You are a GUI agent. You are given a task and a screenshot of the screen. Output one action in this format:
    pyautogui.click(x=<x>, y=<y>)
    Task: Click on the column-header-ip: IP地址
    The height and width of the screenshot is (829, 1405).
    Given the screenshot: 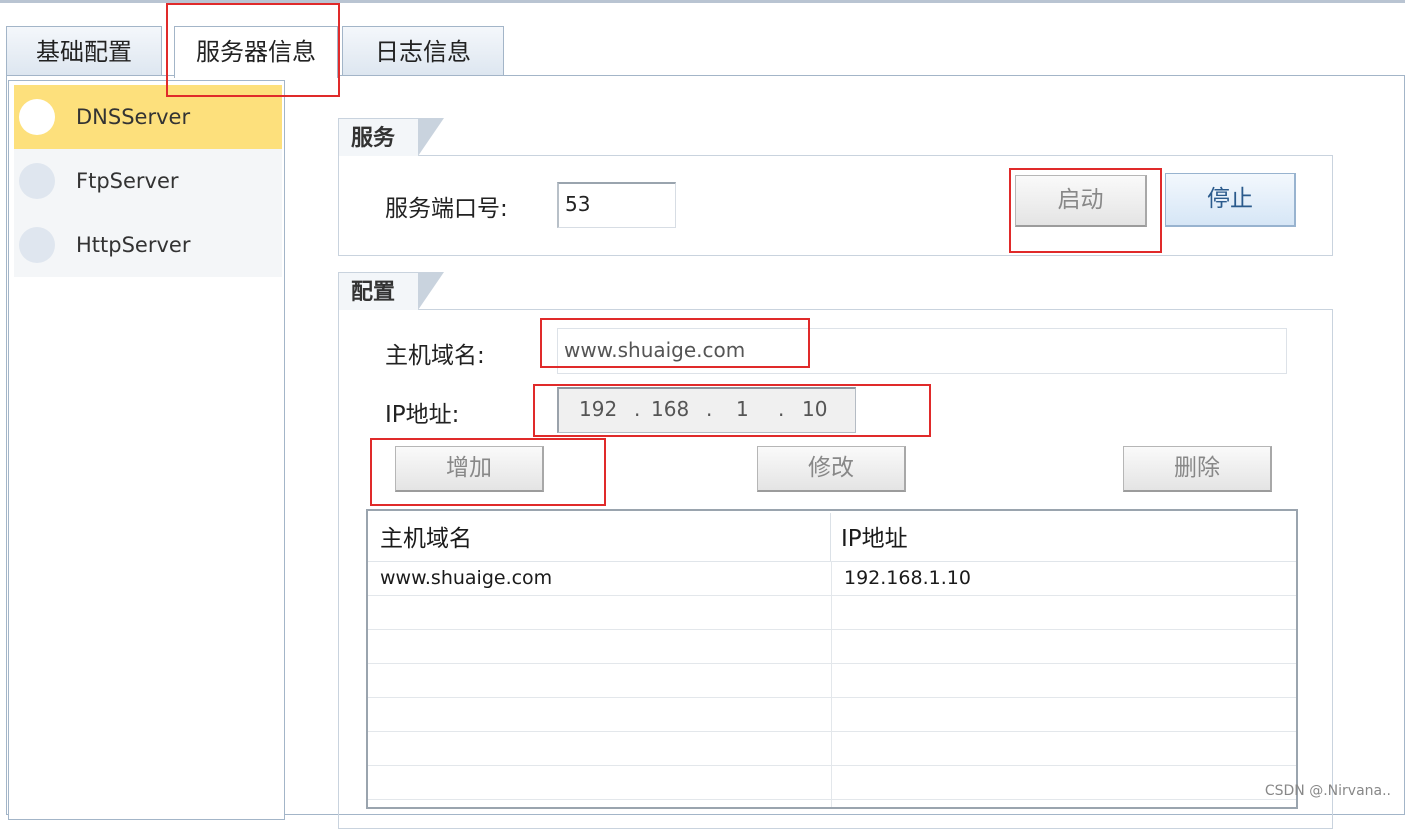 What is the action you would take?
    pyautogui.click(x=874, y=539)
    